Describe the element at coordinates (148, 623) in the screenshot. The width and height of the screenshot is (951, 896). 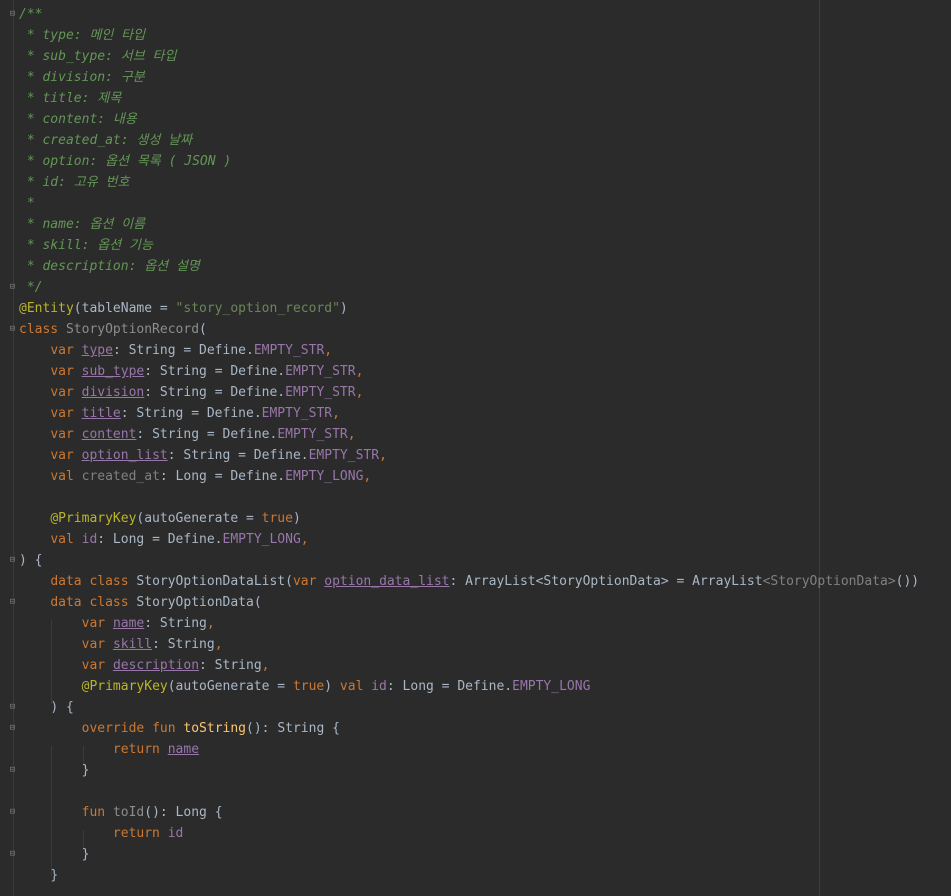
I see `code-line: var name: String,` at that location.